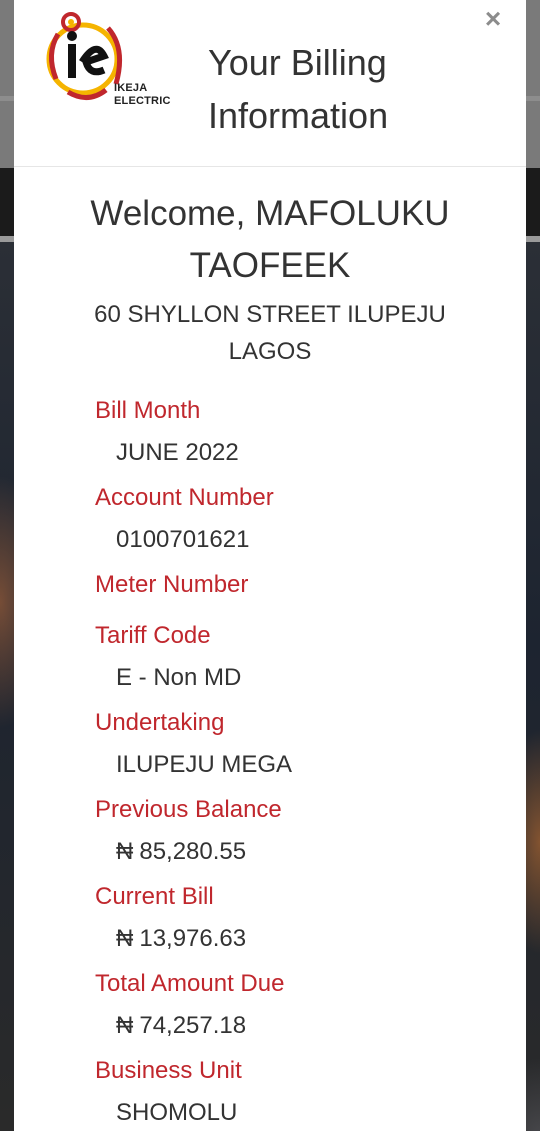 Image resolution: width=540 pixels, height=1131 pixels. What do you see at coordinates (148, 410) in the screenshot?
I see `bill-month-label: Bill Month` at bounding box center [148, 410].